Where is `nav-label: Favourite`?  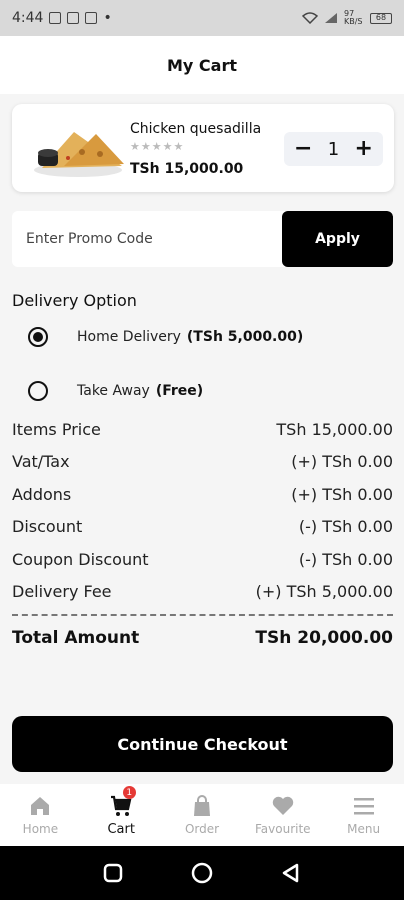
nav-label: Favourite is located at coordinates (283, 829).